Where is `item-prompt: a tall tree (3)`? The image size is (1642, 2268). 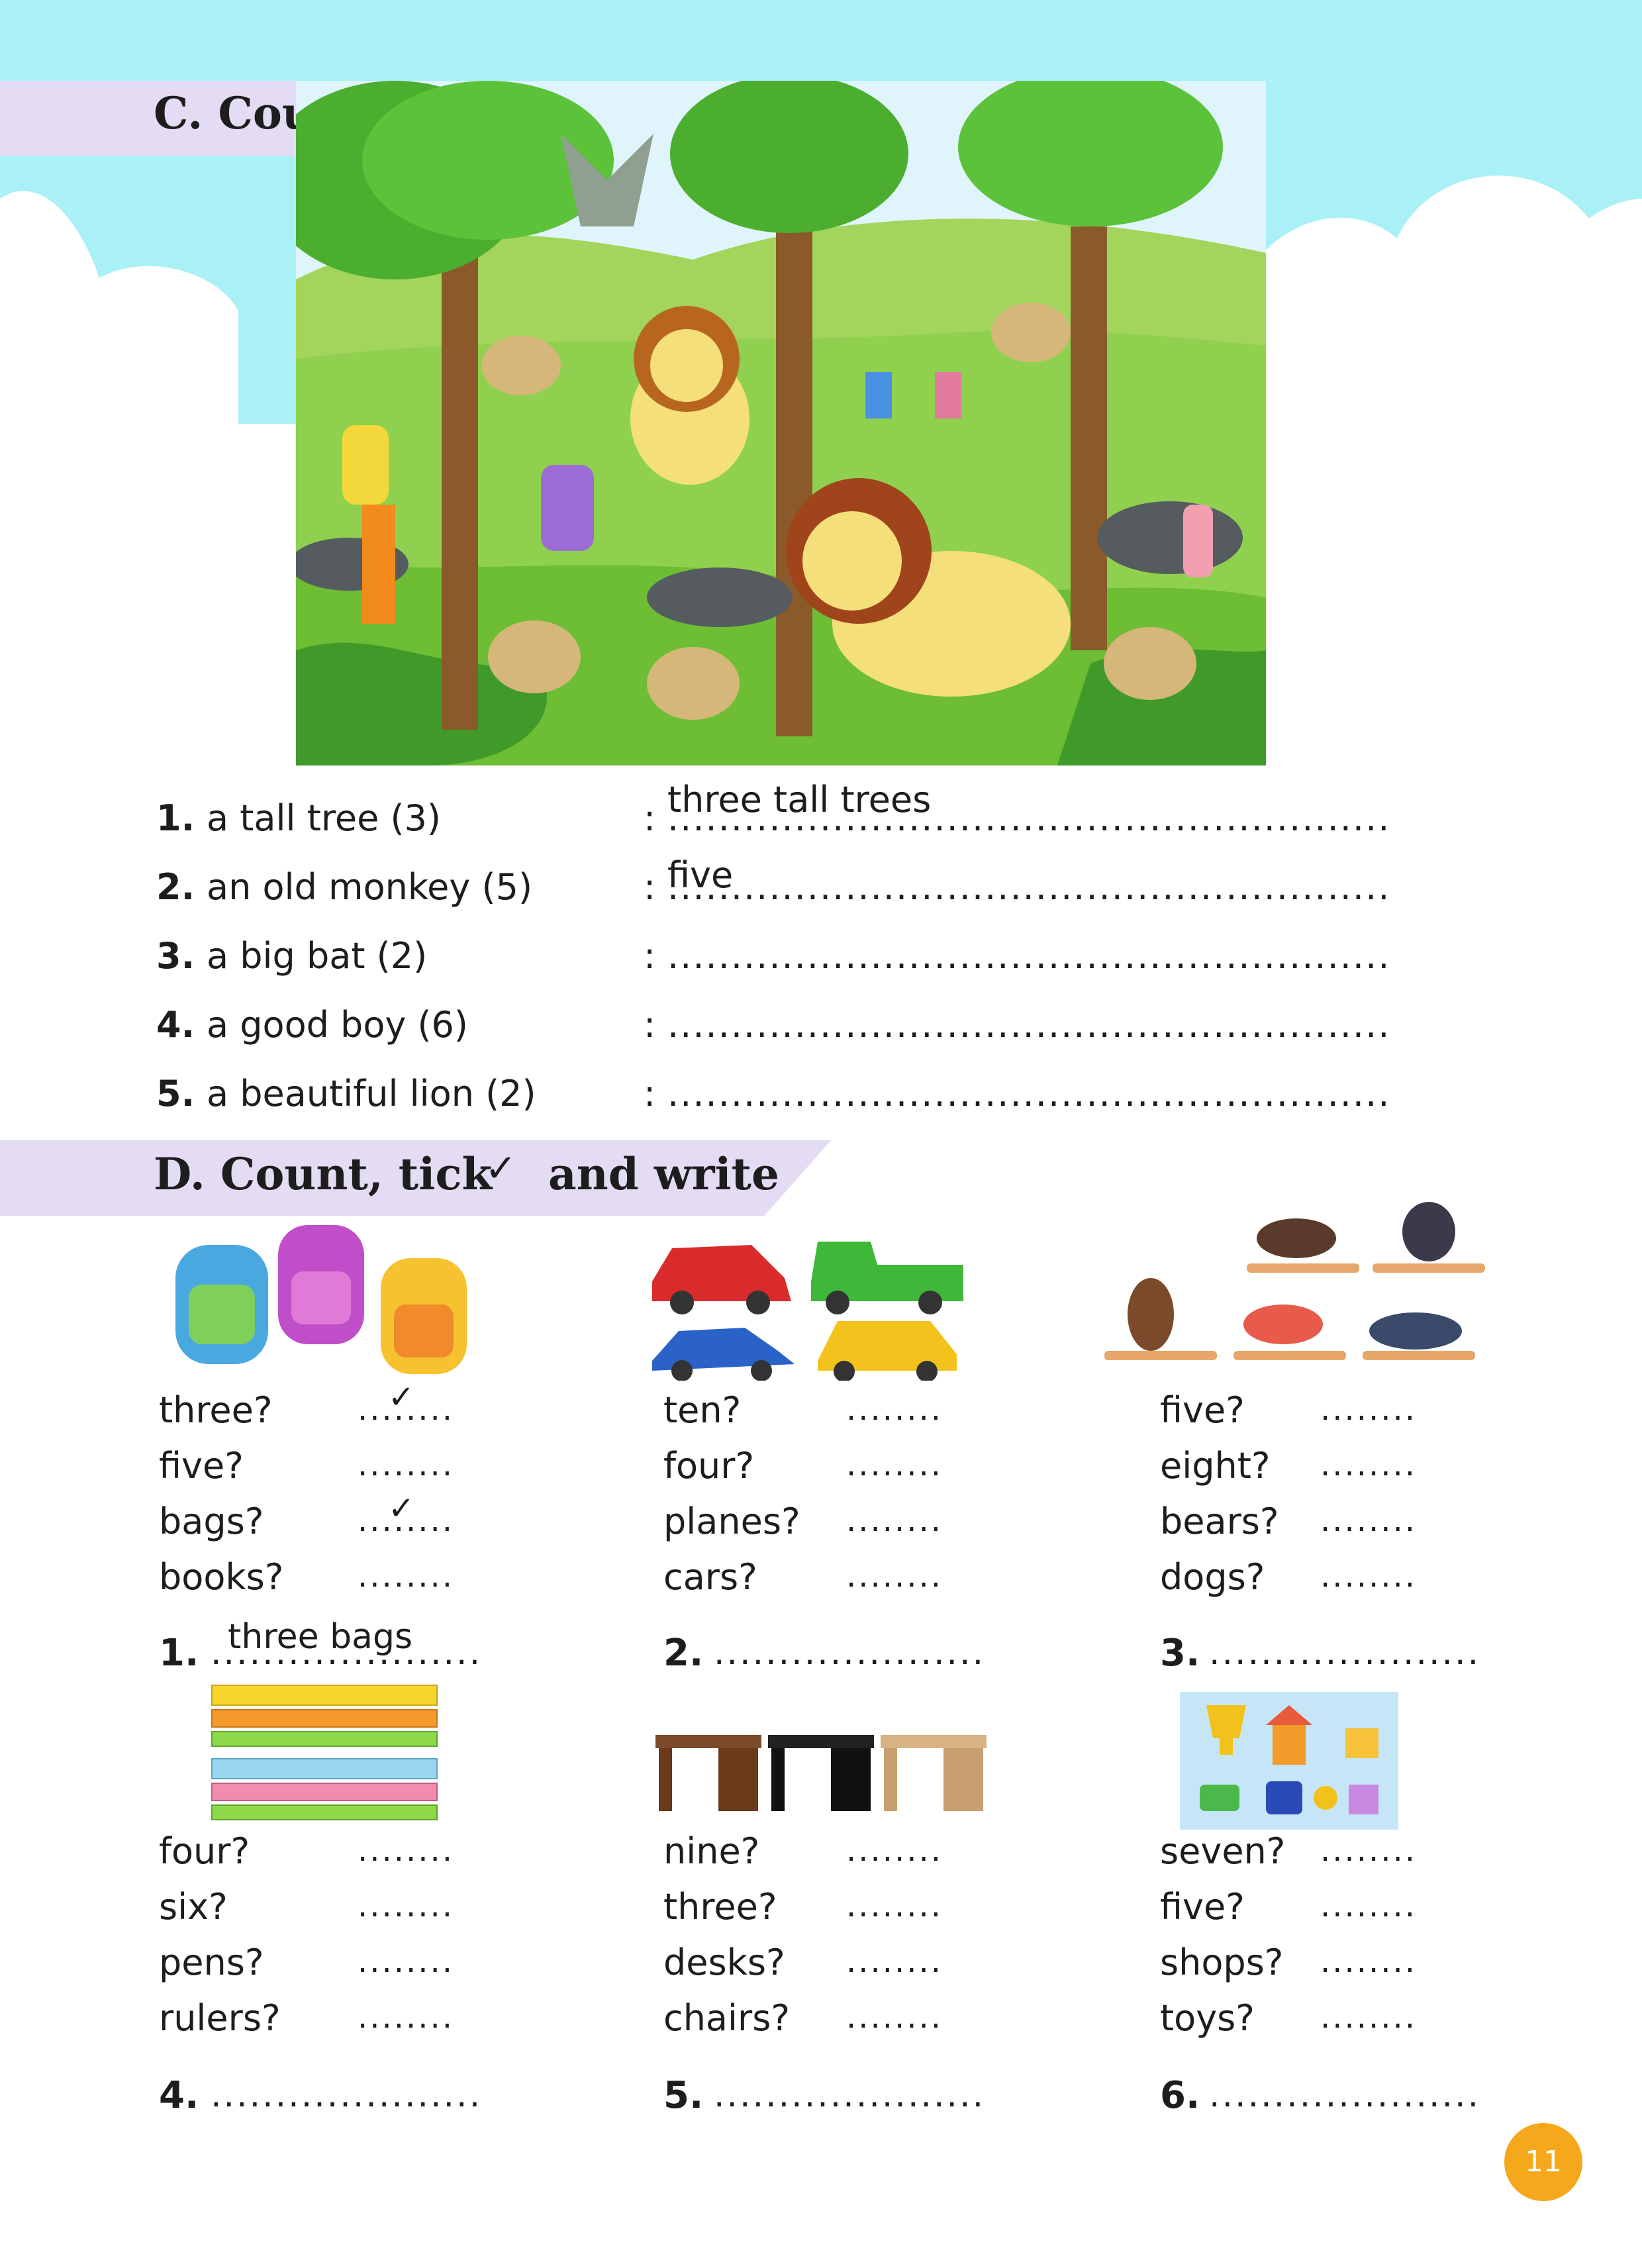 item-prompt: a tall tree (3) is located at coordinates (324, 818).